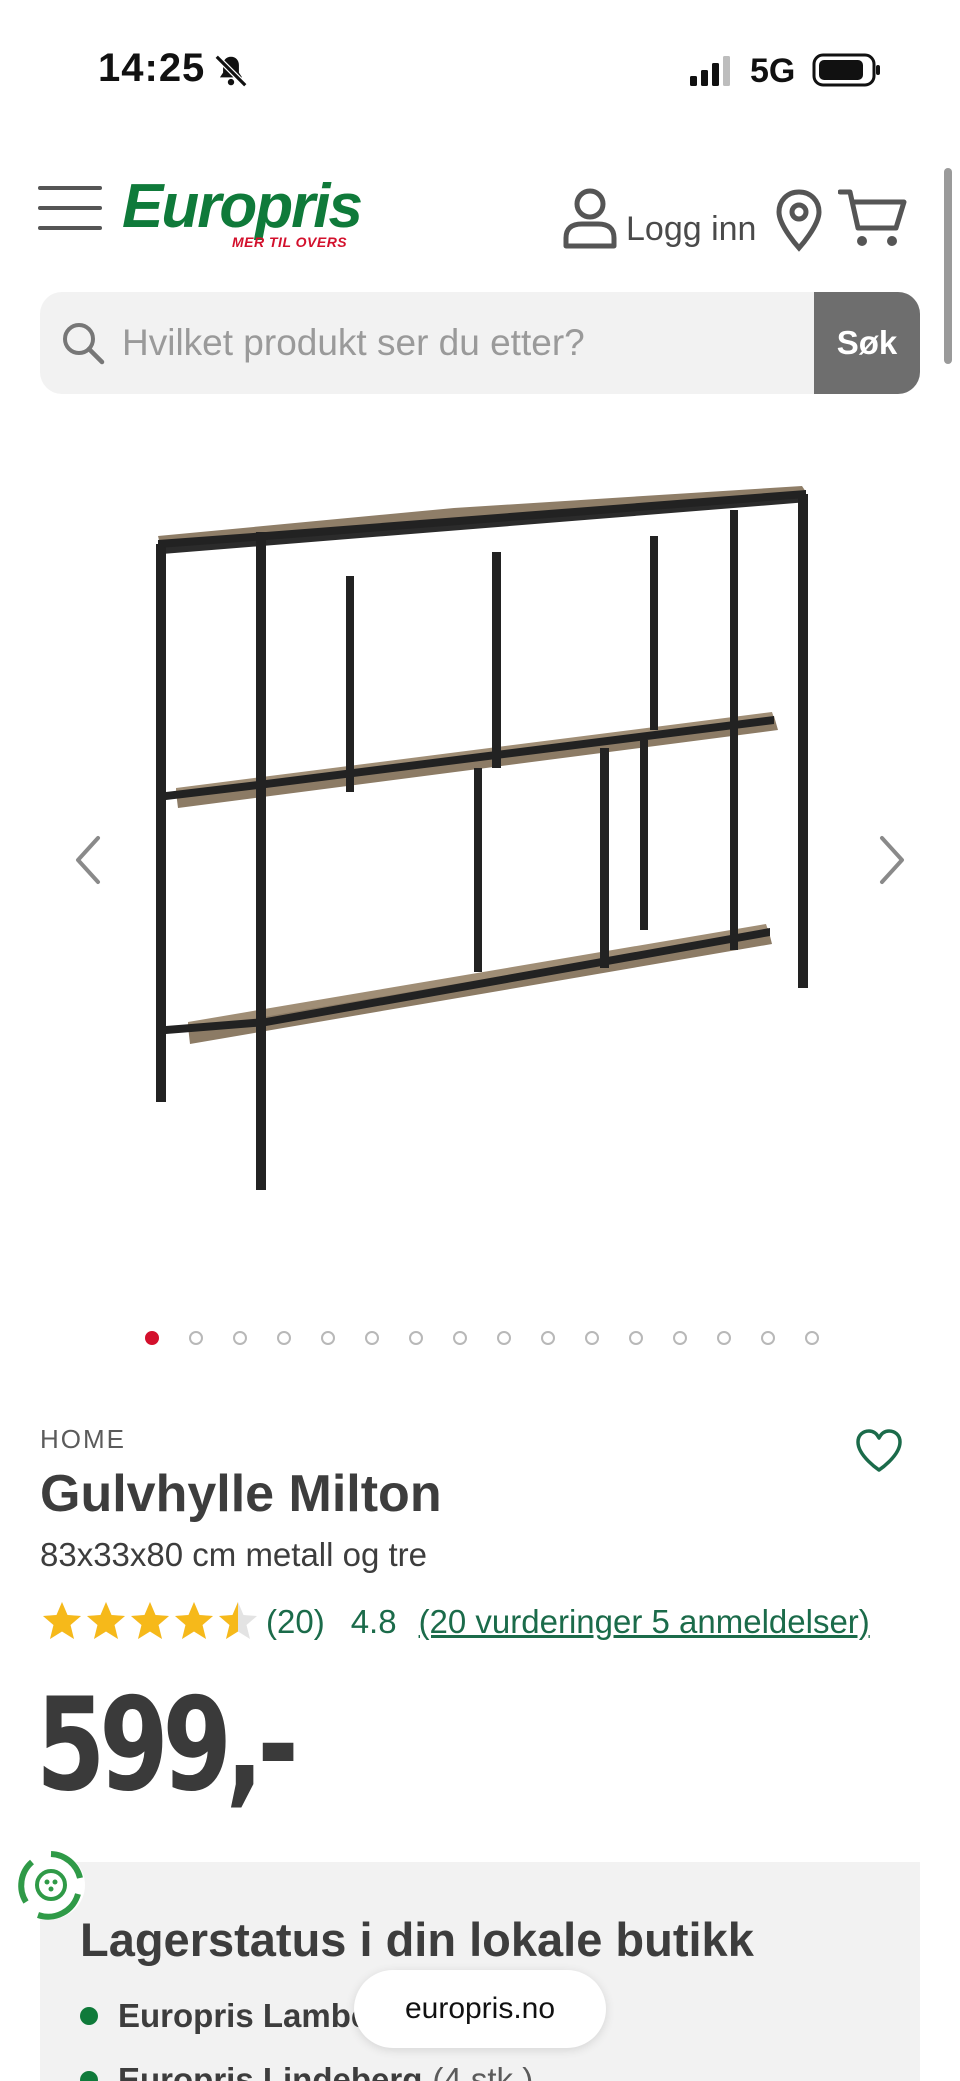 The image size is (960, 2081). What do you see at coordinates (231, 71) in the screenshot?
I see `bell-slash-icon` at bounding box center [231, 71].